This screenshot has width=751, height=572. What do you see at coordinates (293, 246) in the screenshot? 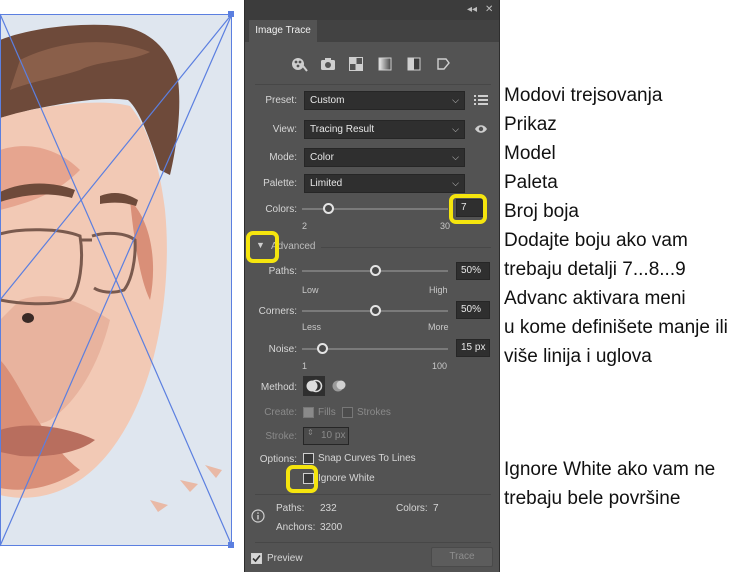
I see `advanced-toggle: Advanced` at bounding box center [293, 246].